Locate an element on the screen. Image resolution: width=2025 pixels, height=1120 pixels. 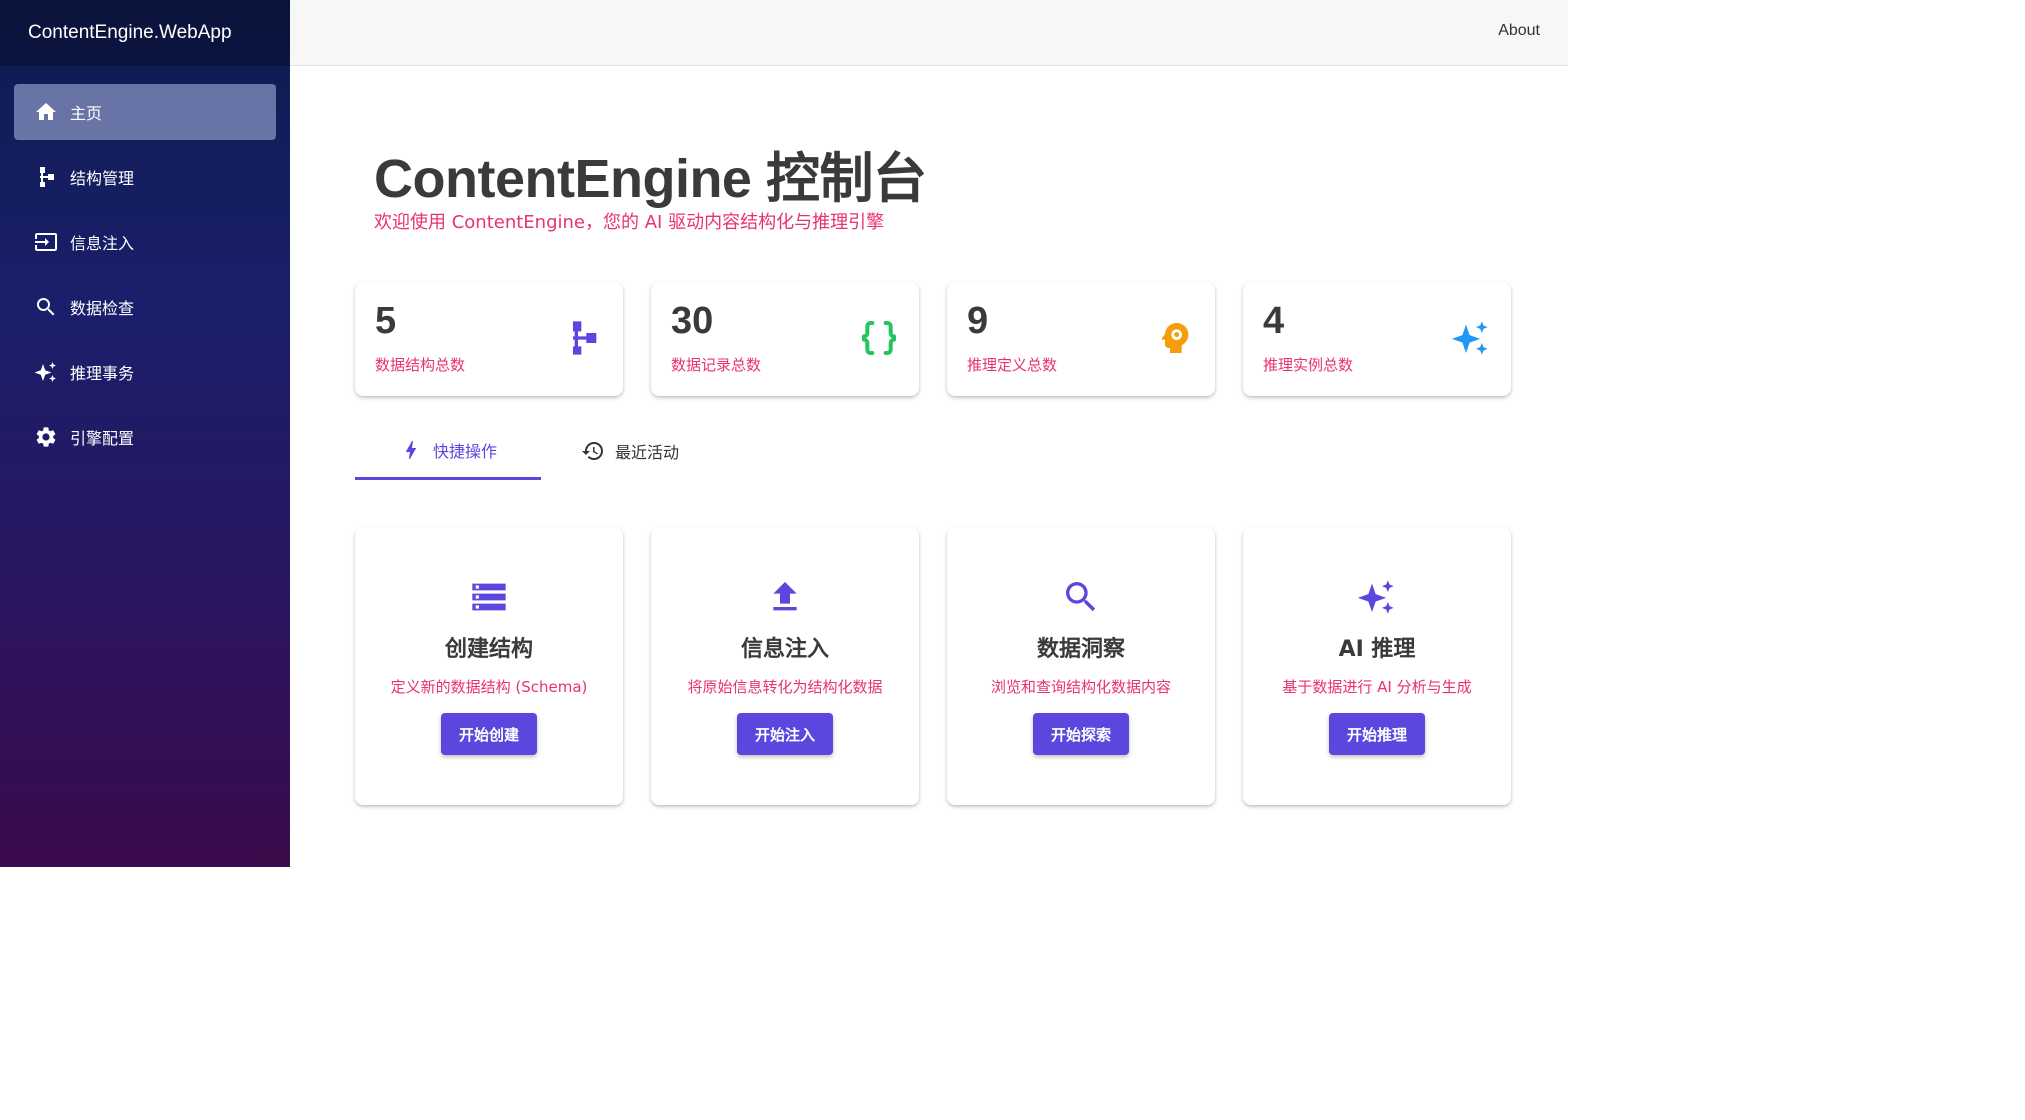
stat-value: 4 is located at coordinates (1274, 321).